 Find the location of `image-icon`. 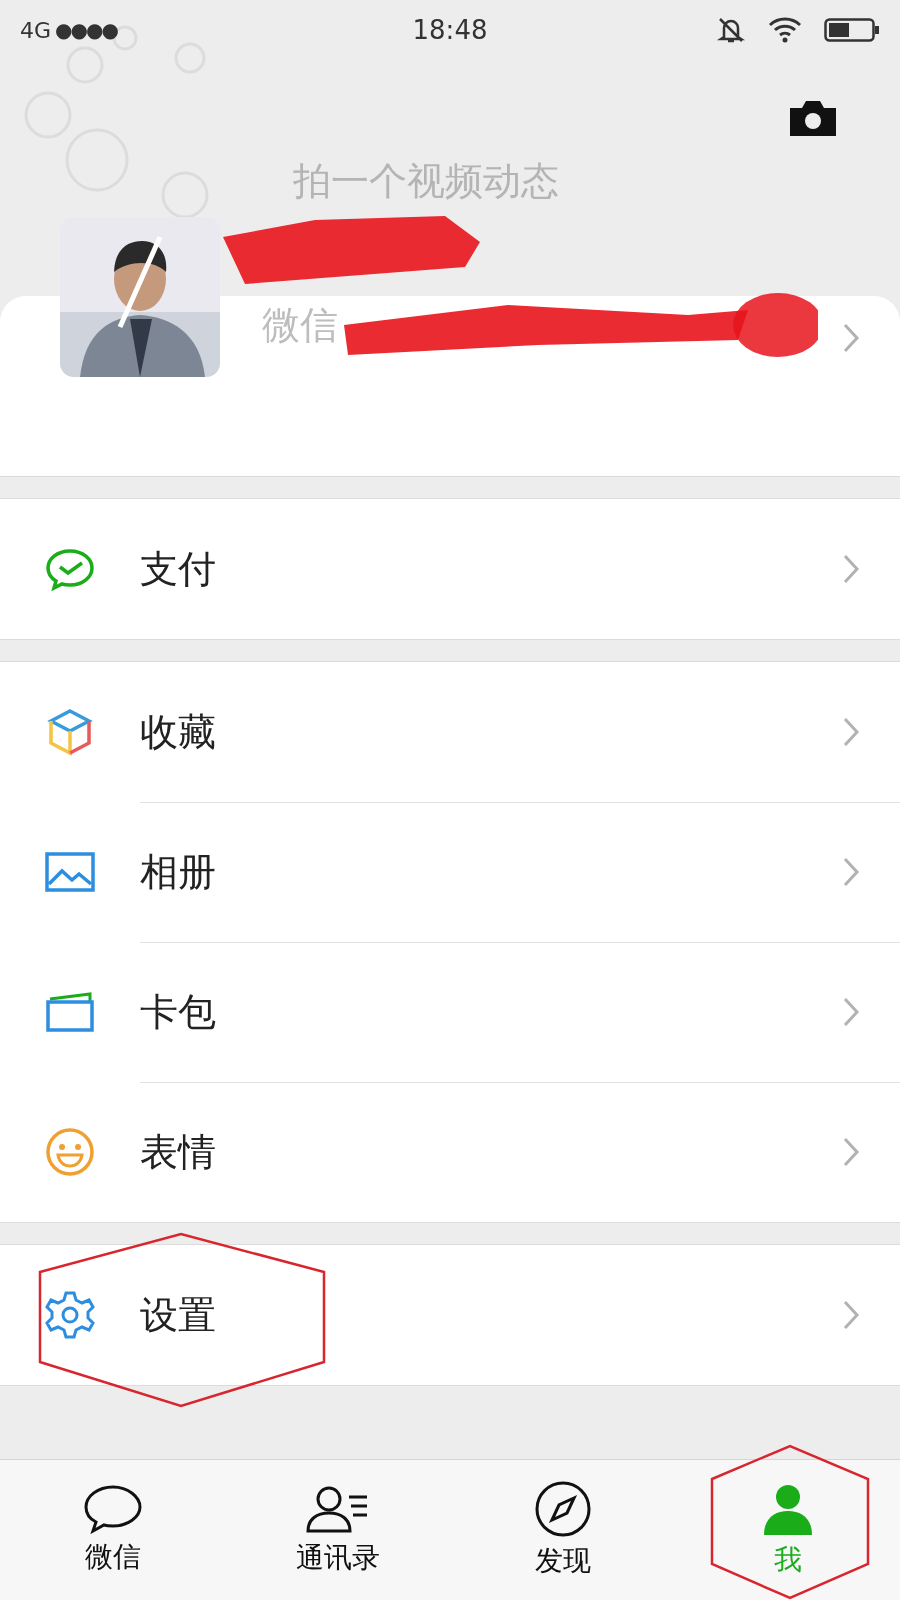

image-icon is located at coordinates (70, 872).